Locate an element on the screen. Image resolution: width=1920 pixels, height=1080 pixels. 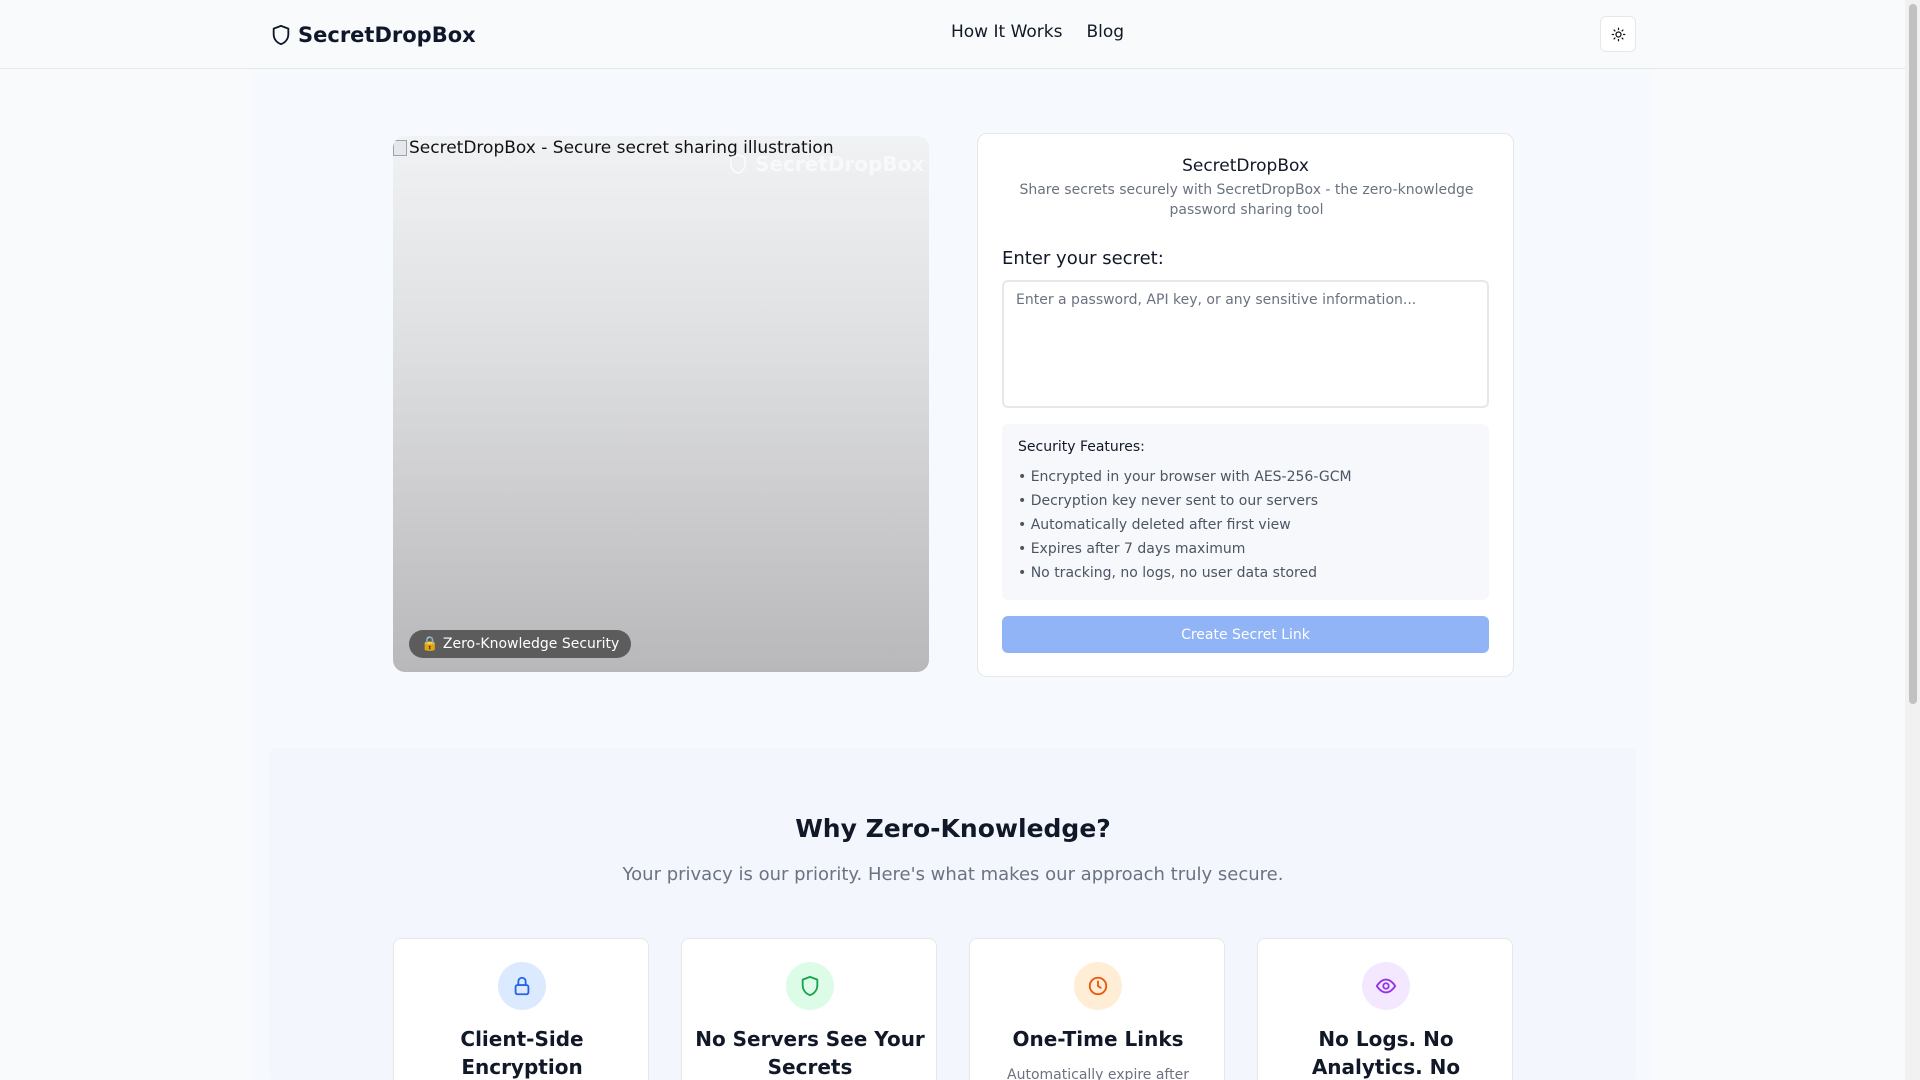
secret-label: Enter your secret: is located at coordinates (1083, 258).